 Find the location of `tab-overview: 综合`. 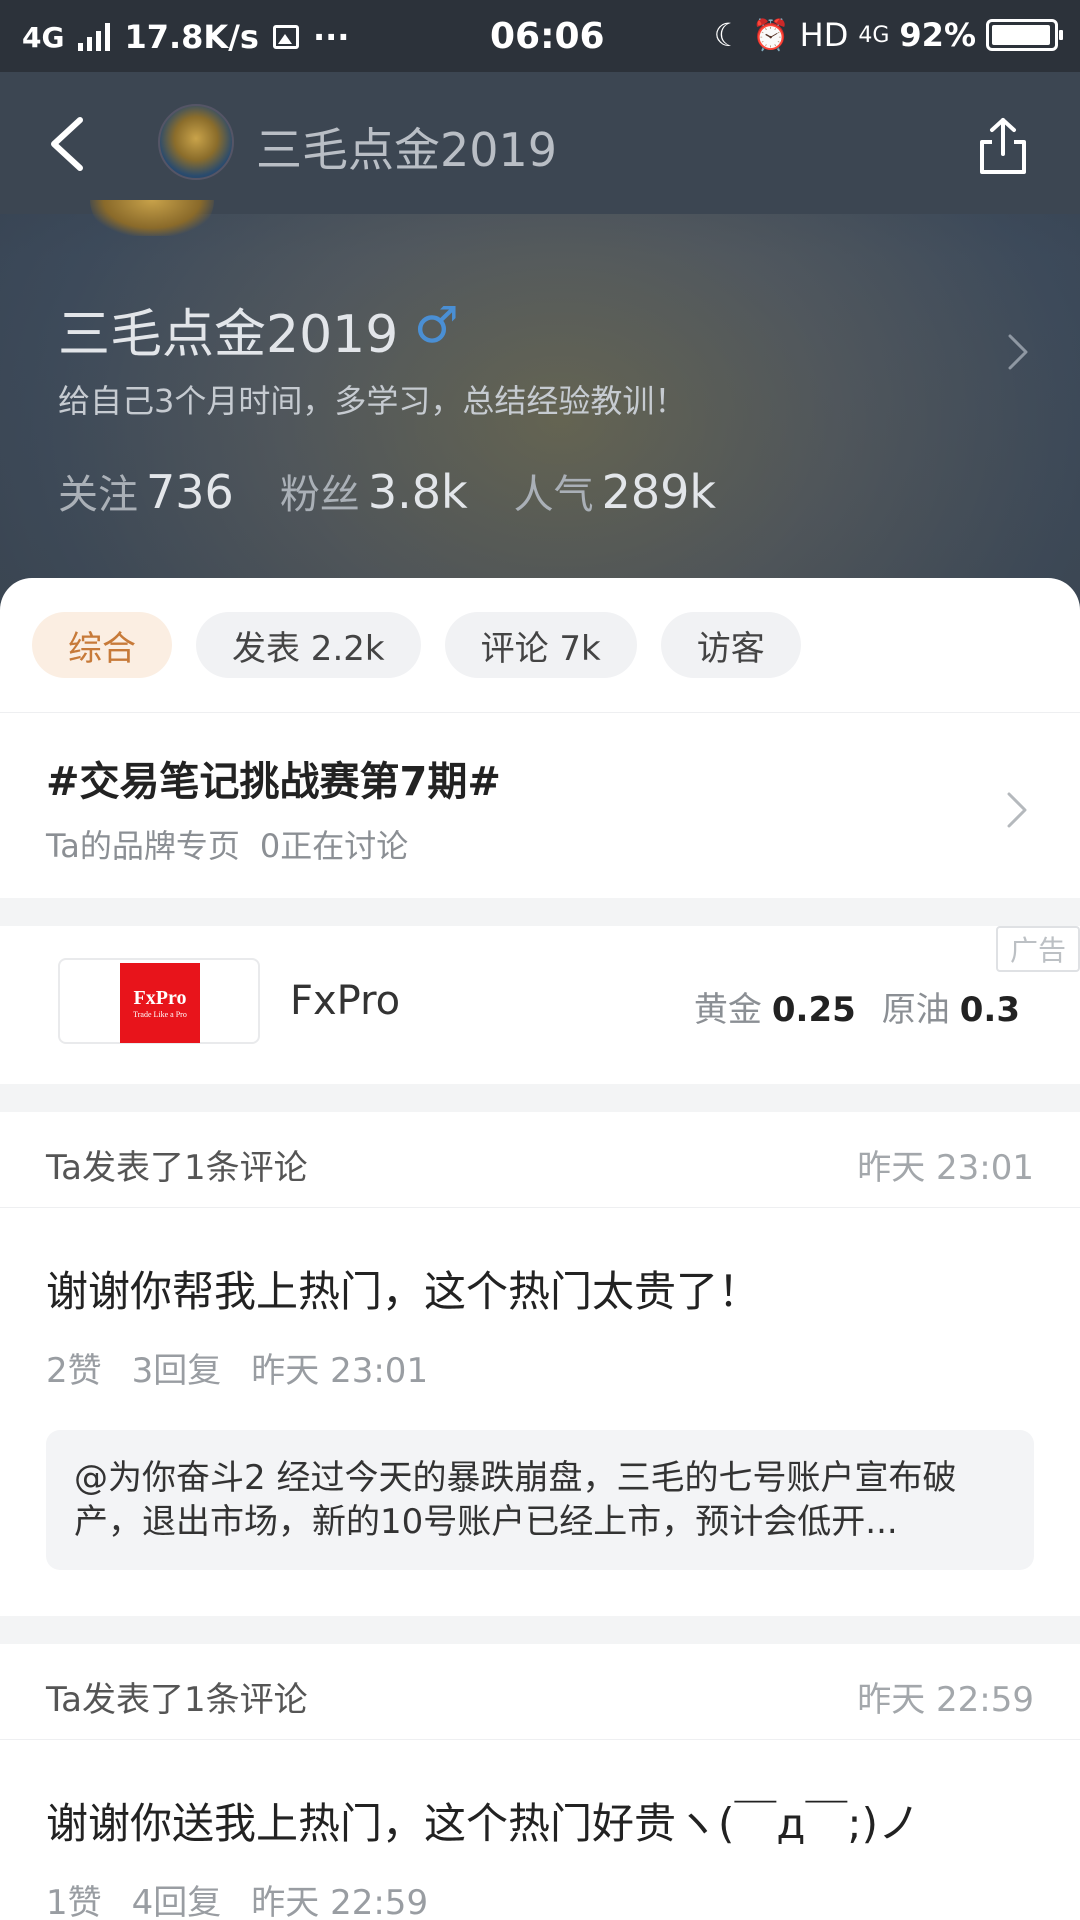

tab-overview: 综合 is located at coordinates (102, 645).